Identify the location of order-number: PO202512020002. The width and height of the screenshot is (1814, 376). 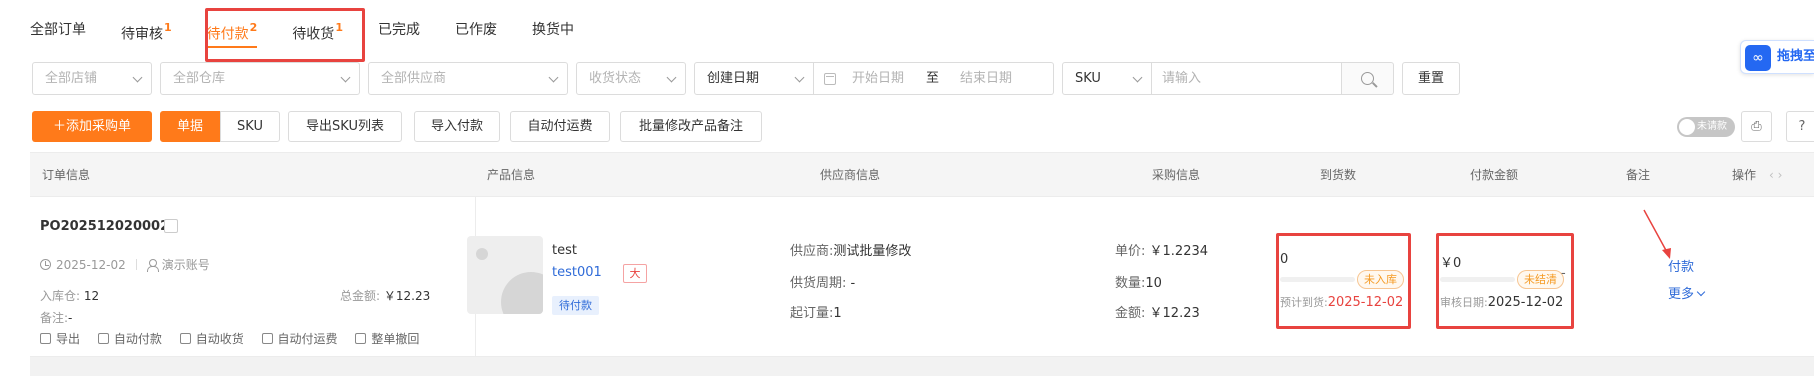
(104, 226).